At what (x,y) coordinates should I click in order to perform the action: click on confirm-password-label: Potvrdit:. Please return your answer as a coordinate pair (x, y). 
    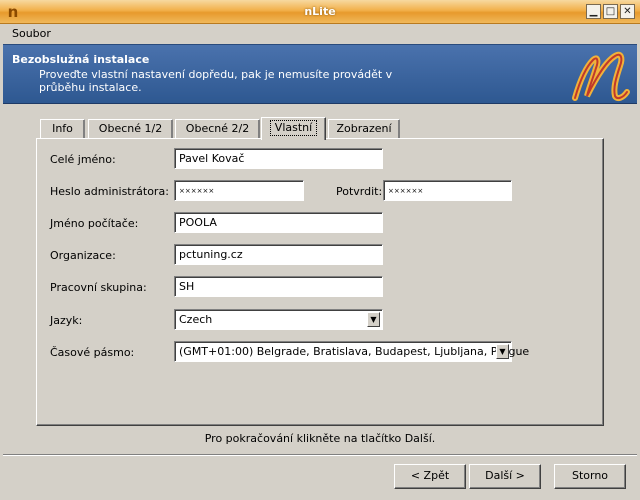
    Looking at the image, I should click on (359, 191).